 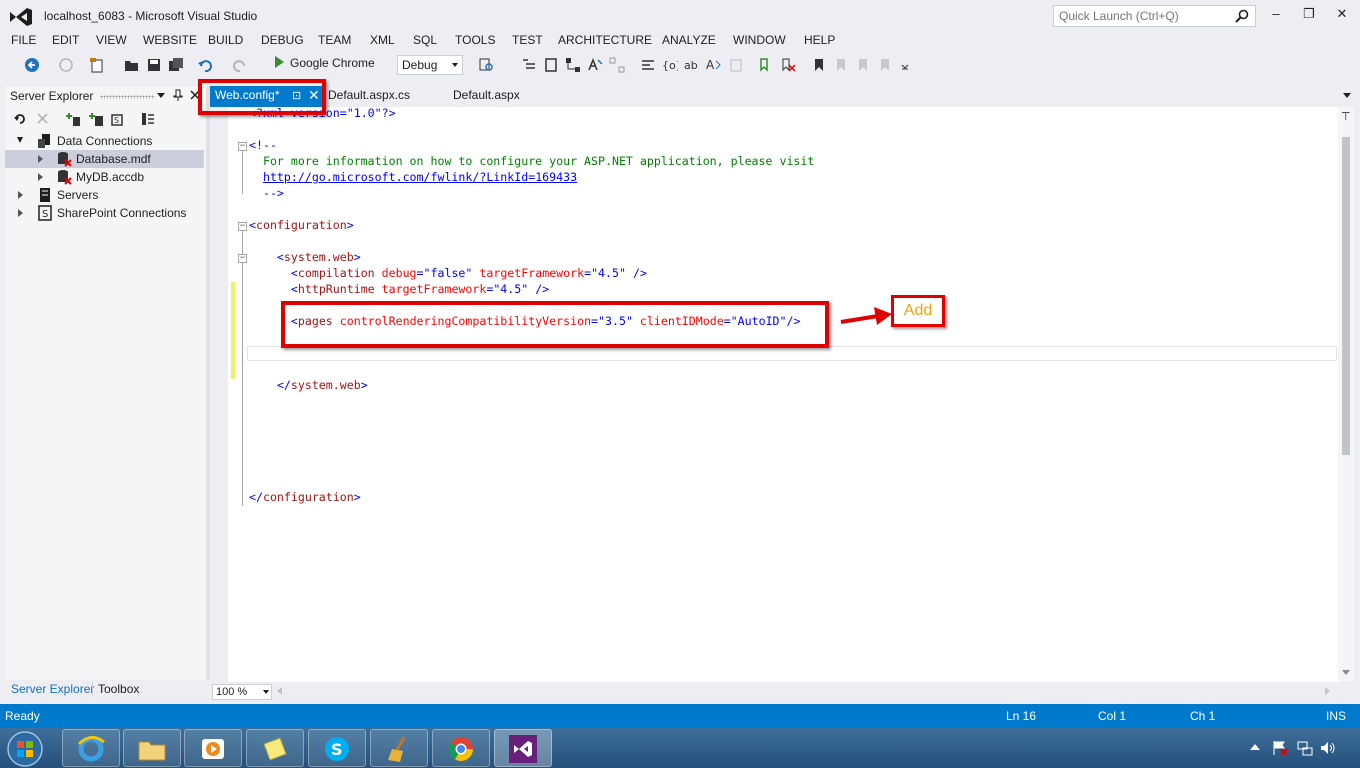 What do you see at coordinates (32, 65) in the screenshot?
I see `navigate-back-icon` at bounding box center [32, 65].